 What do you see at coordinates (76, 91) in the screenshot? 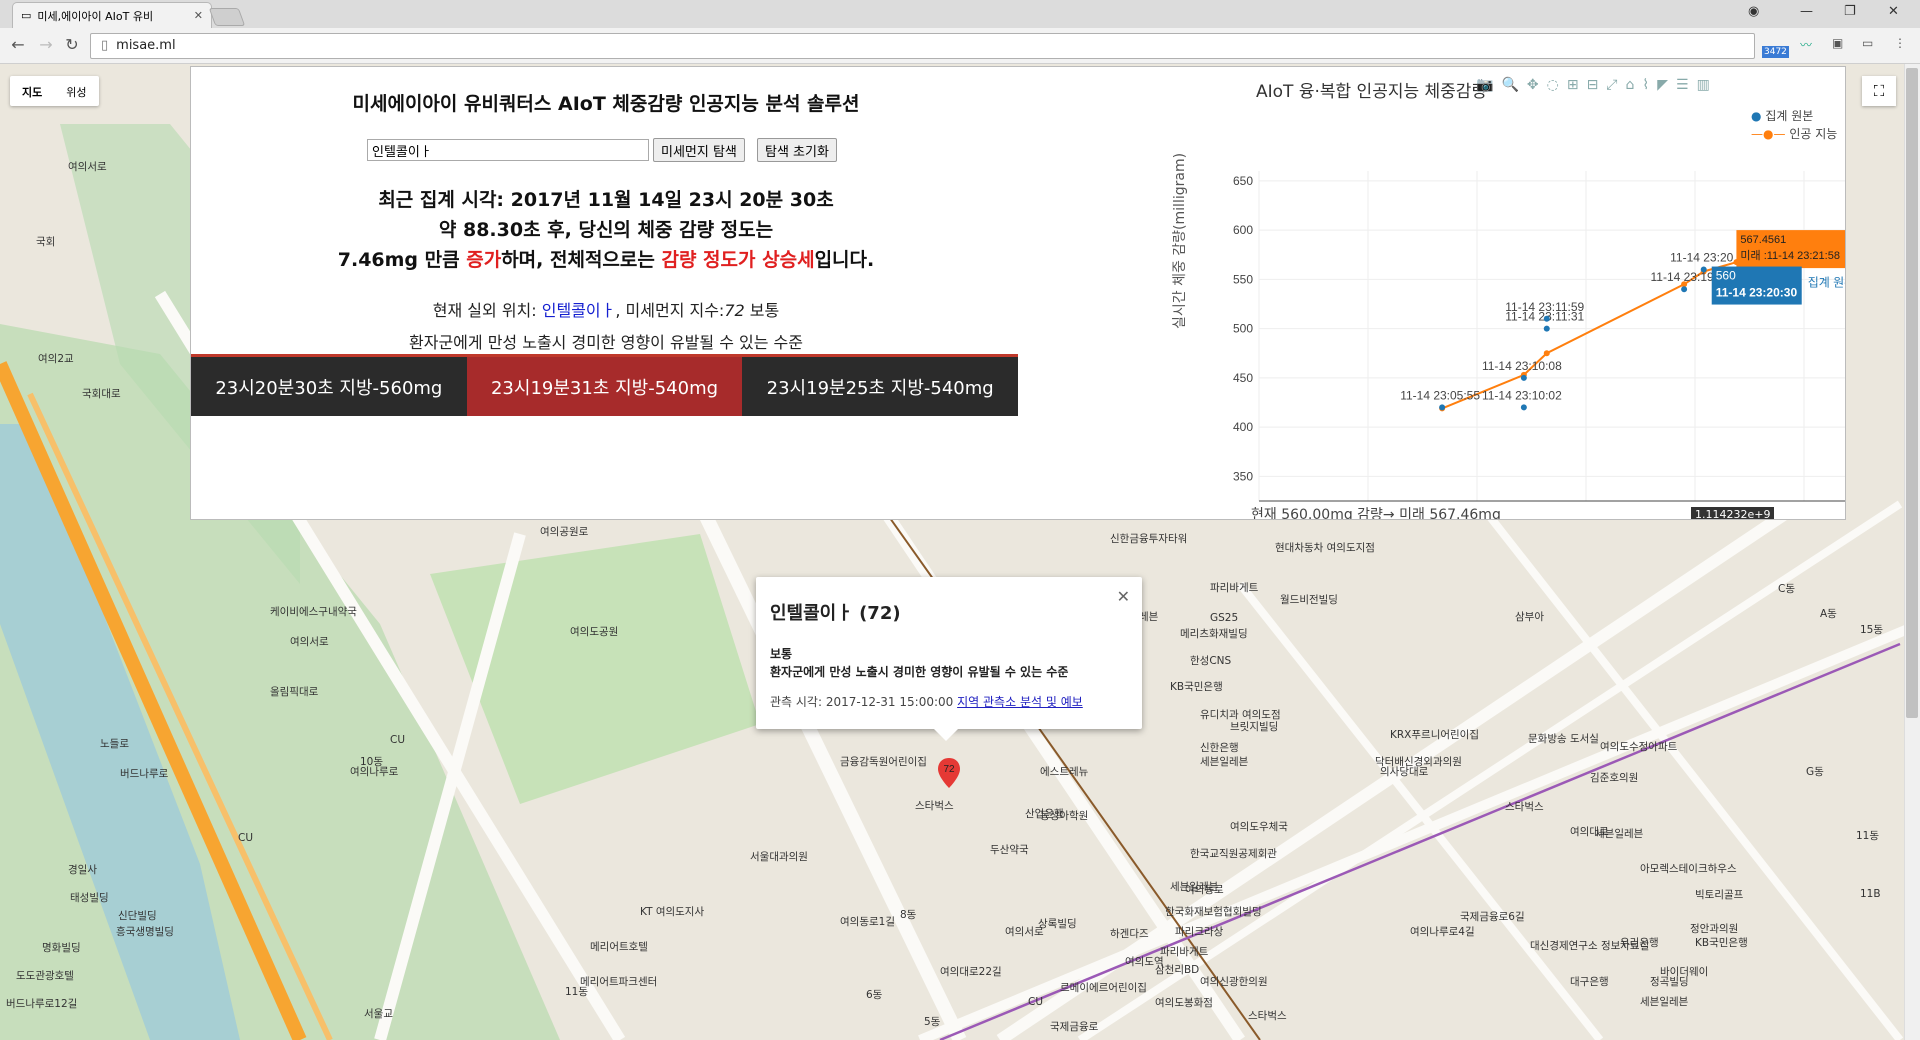
I see `map-type-satellite-button: 위성` at bounding box center [76, 91].